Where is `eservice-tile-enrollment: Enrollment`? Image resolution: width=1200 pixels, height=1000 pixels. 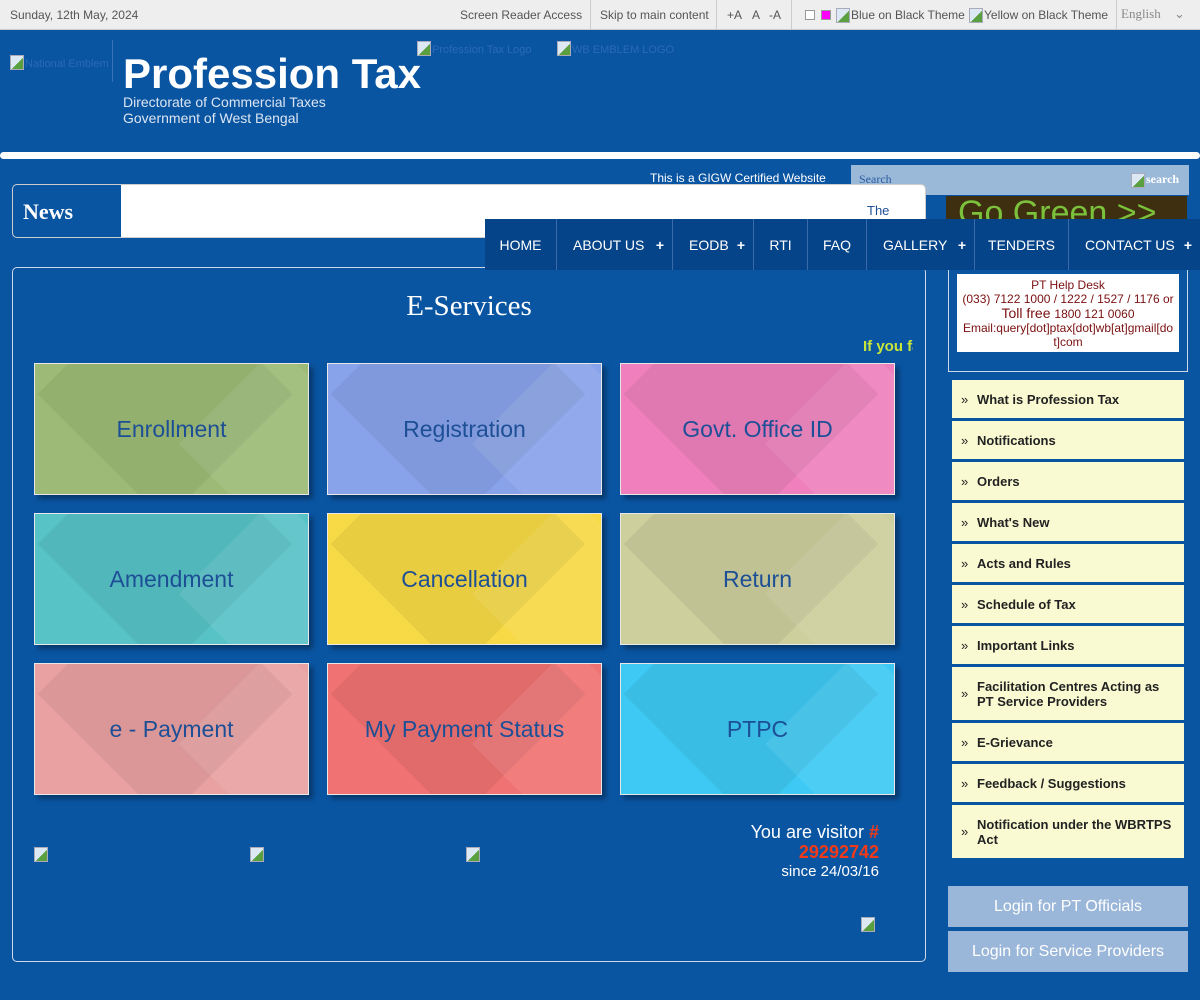 eservice-tile-enrollment: Enrollment is located at coordinates (171, 429).